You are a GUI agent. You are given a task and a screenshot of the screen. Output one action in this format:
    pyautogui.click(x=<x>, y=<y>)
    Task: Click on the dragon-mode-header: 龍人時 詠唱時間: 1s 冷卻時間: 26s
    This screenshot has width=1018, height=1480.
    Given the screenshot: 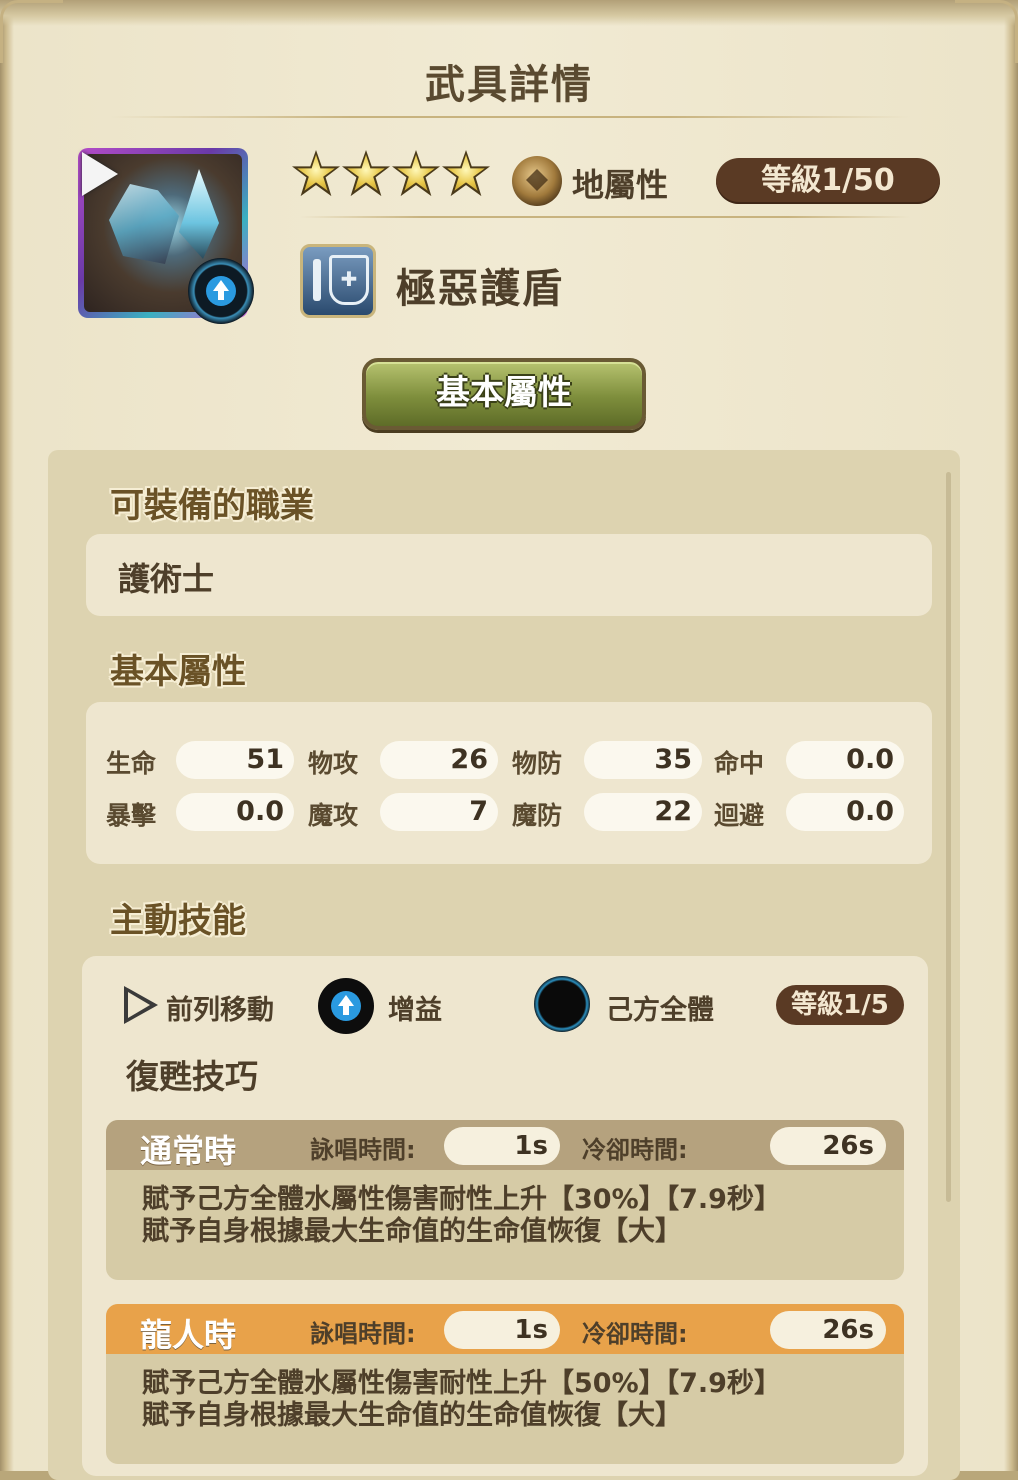 What is the action you would take?
    pyautogui.click(x=505, y=1329)
    